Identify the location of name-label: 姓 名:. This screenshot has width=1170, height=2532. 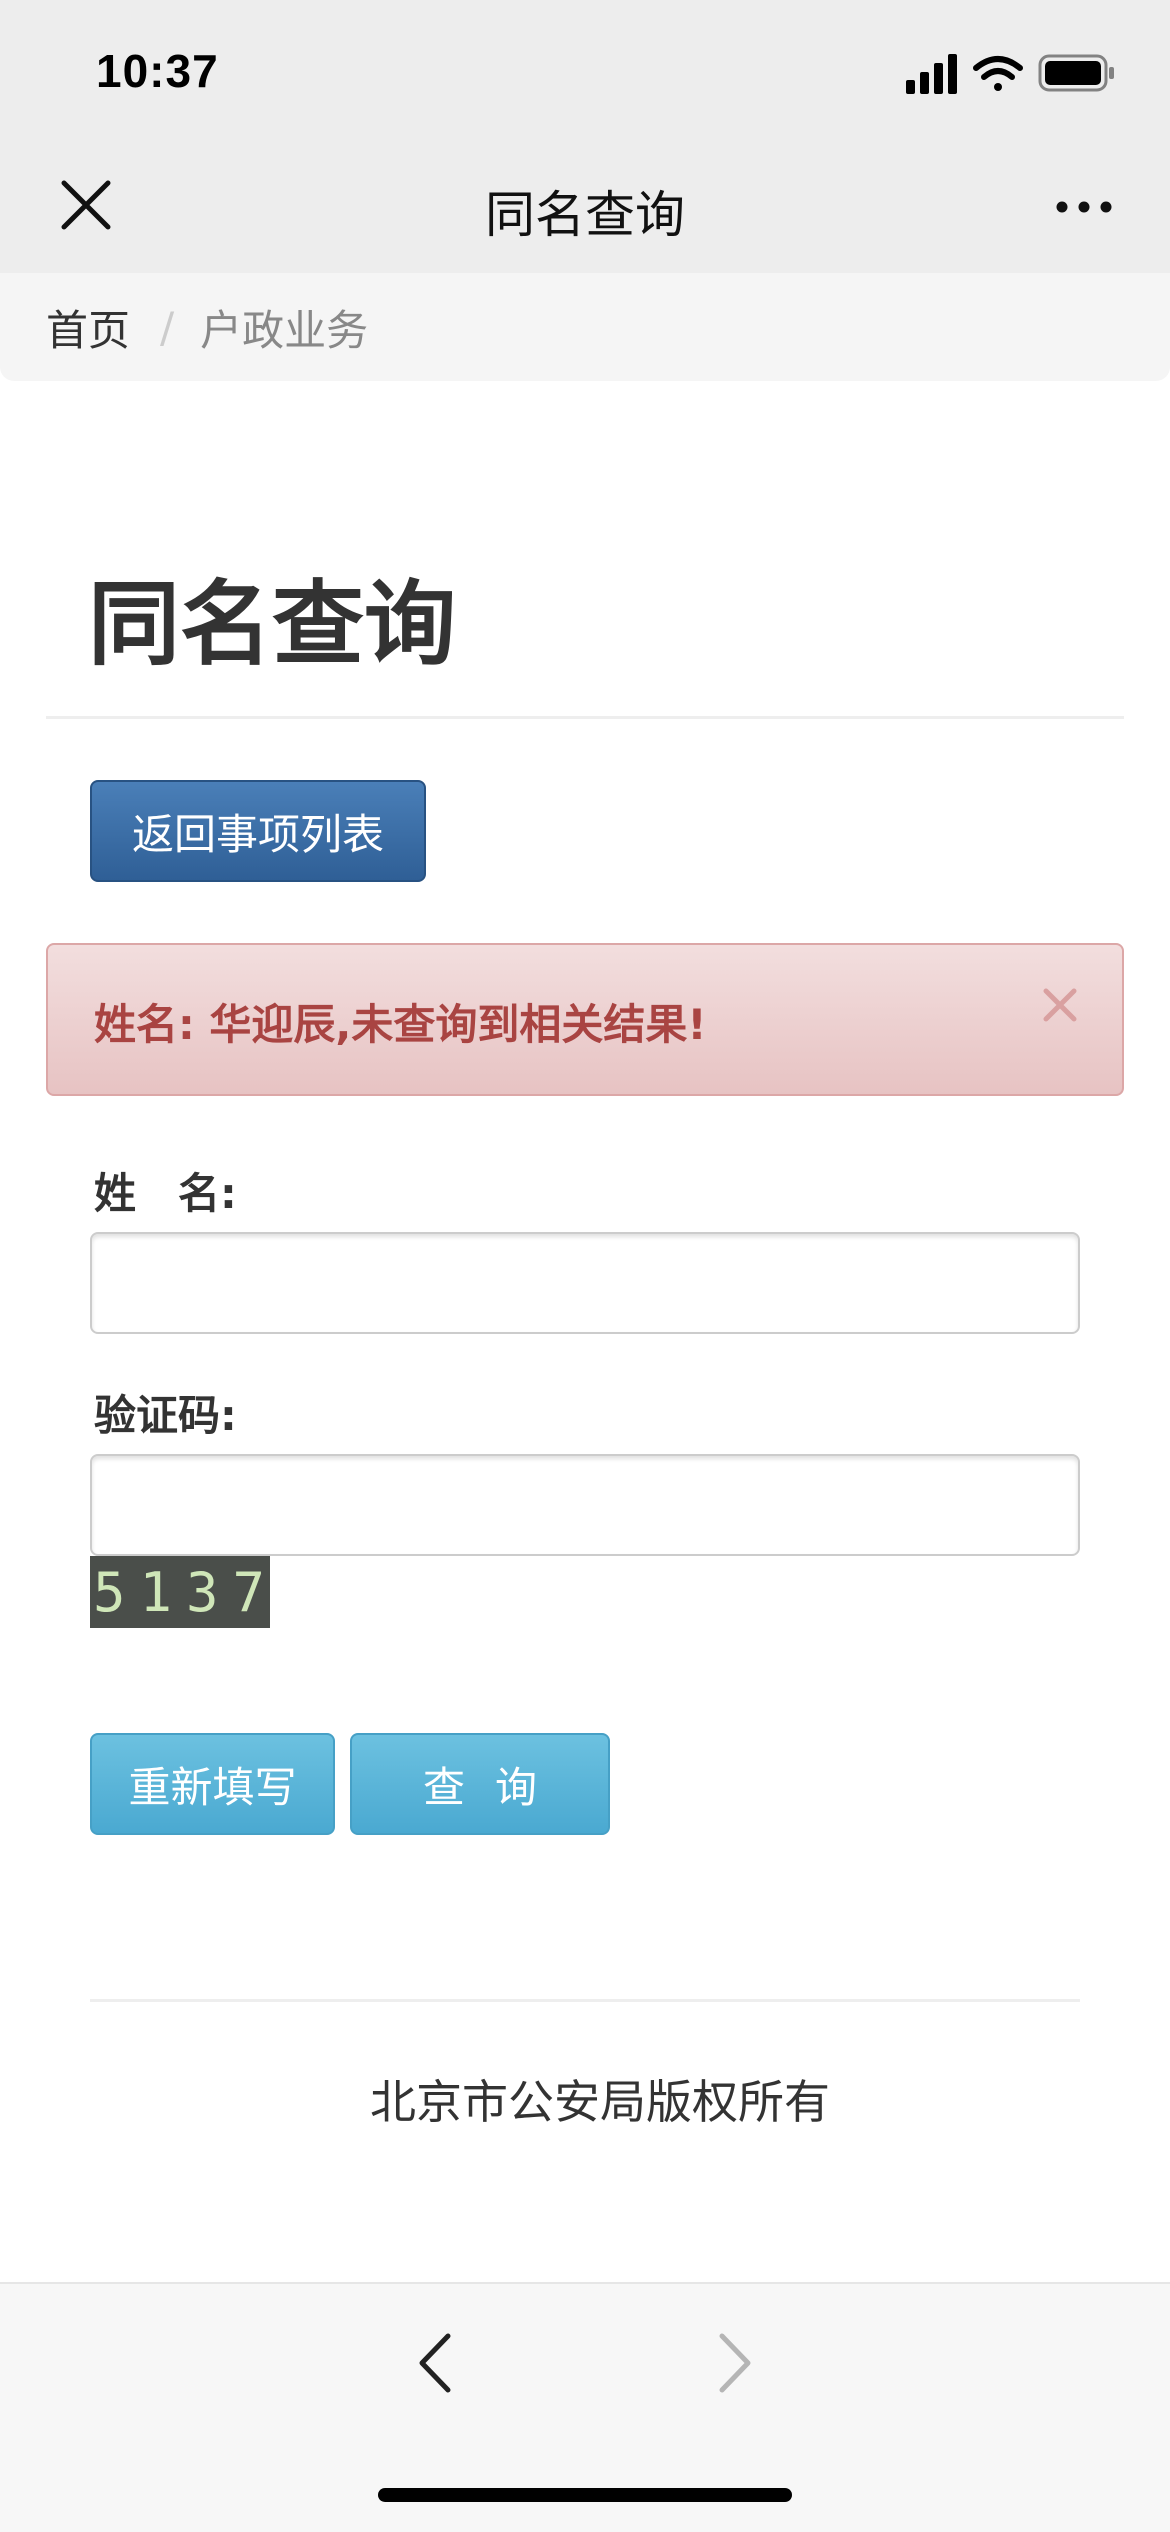
(165, 1193).